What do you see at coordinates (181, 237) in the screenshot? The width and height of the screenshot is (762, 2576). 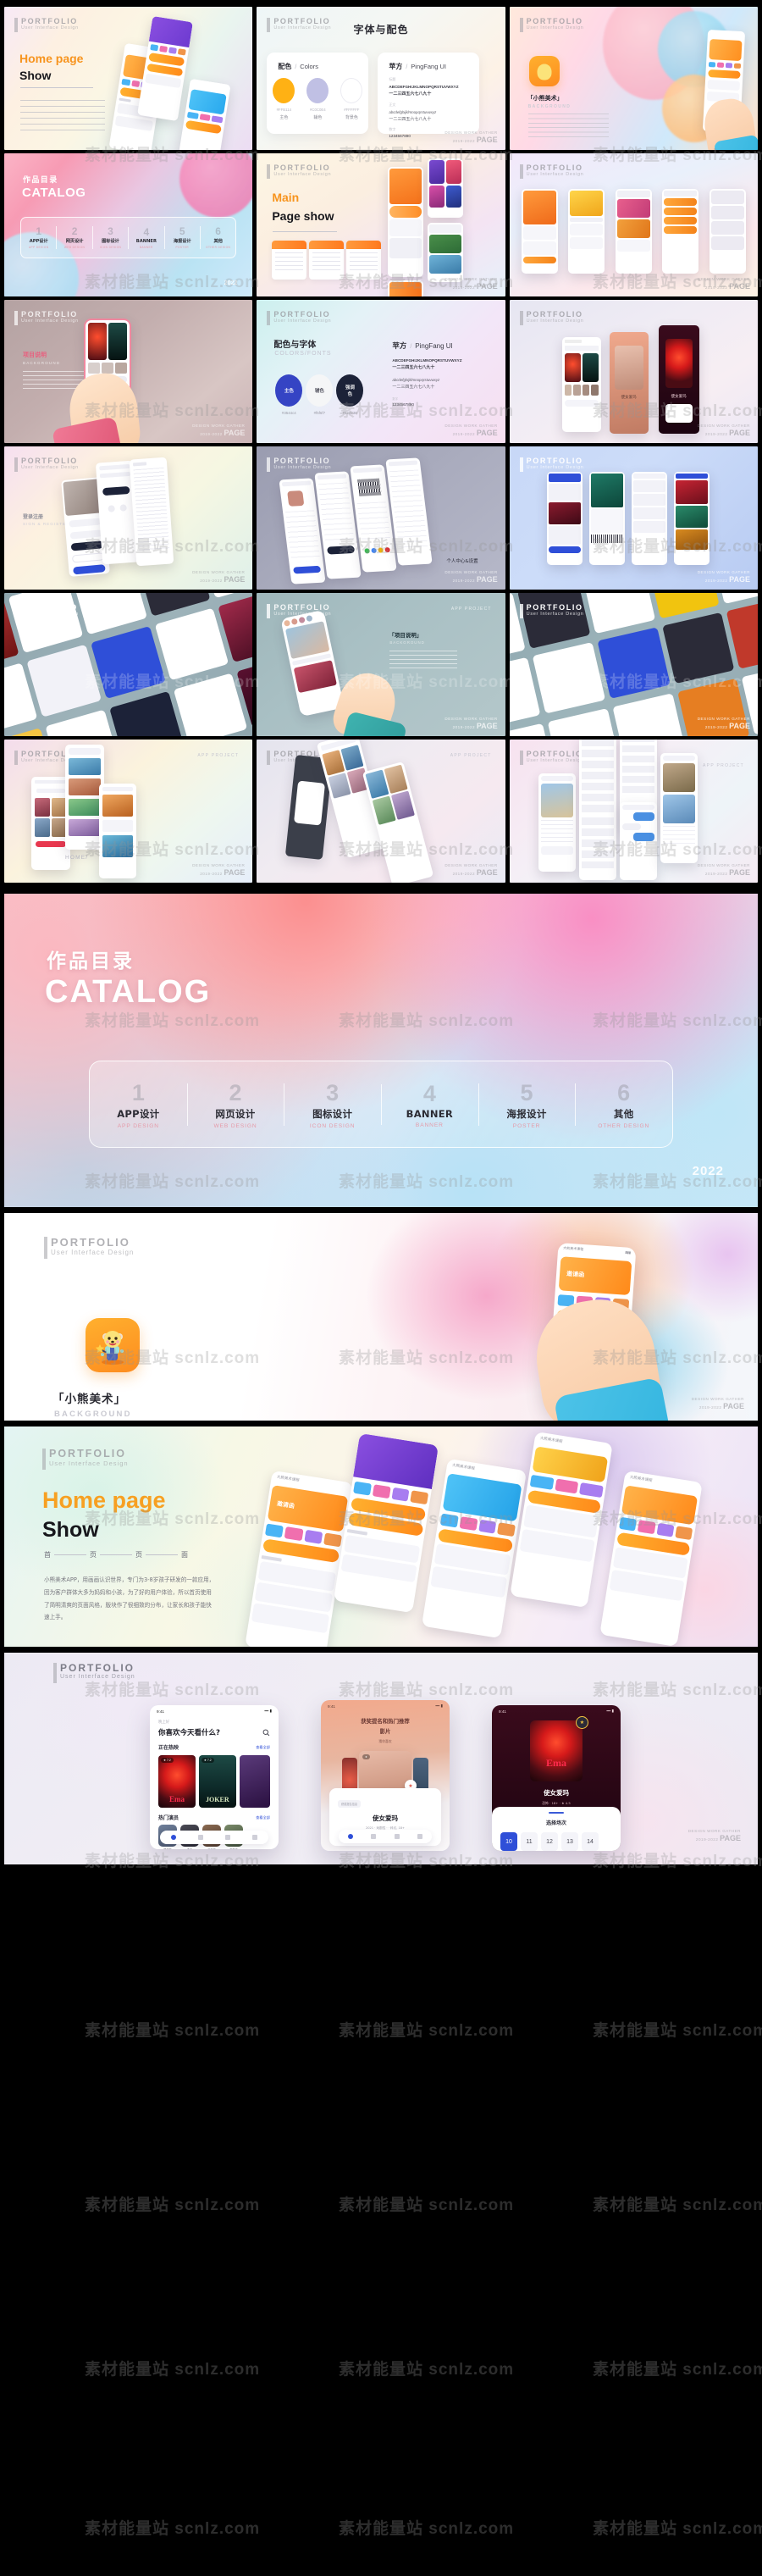 I see `catalog-item: 5 海报设计 POSTER` at bounding box center [181, 237].